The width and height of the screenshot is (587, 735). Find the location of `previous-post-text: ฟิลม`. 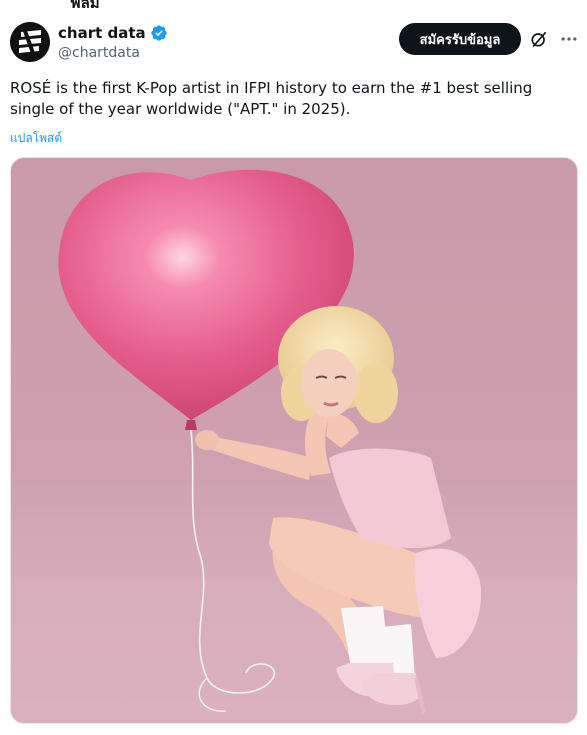

previous-post-text: ฟิลม is located at coordinates (85, 4).